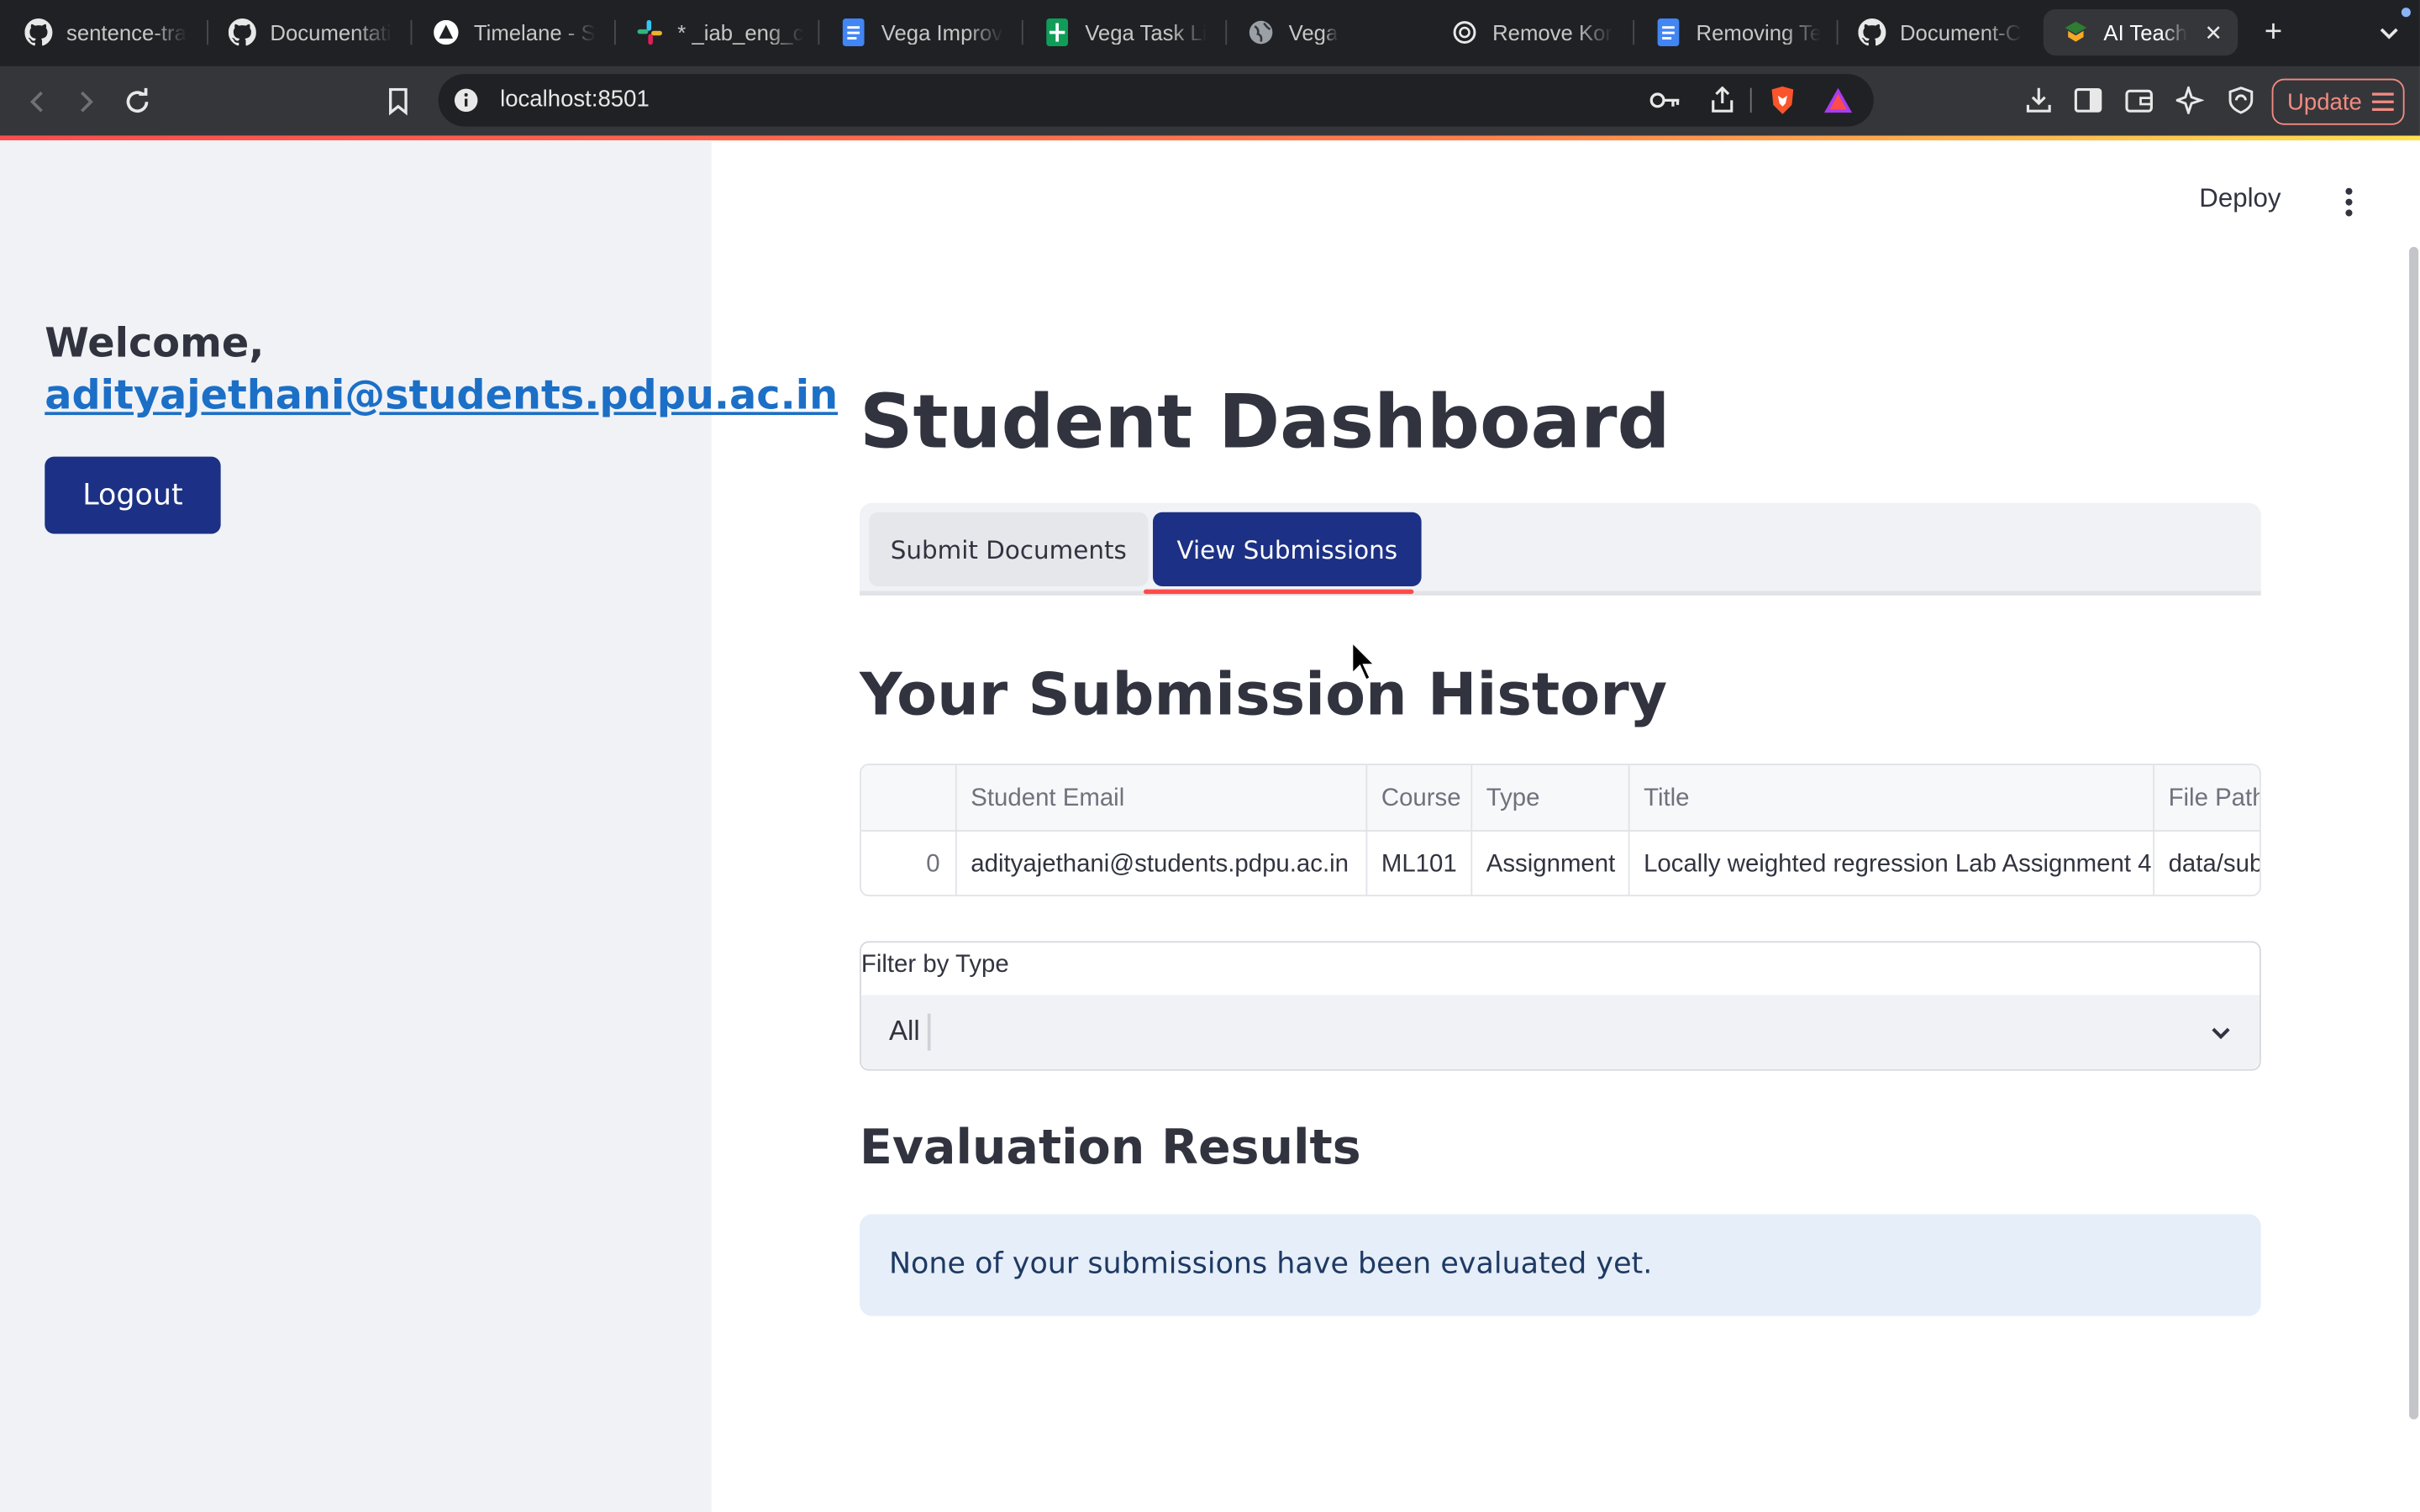  I want to click on vpn-shield-icon, so click(2241, 100).